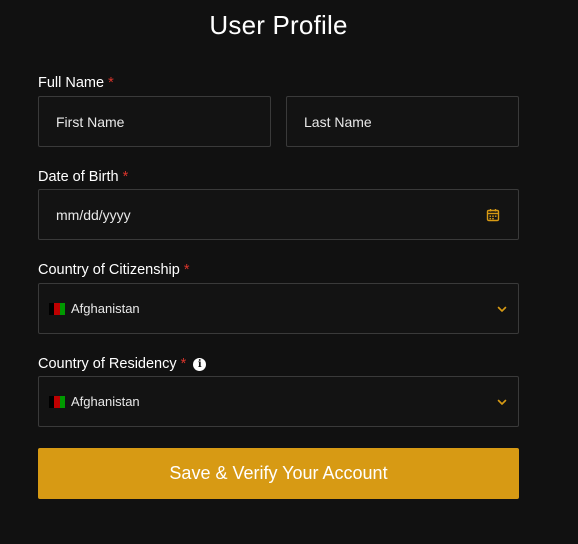  What do you see at coordinates (93, 214) in the screenshot?
I see `dob-placeholder: mm/dd/yyyy` at bounding box center [93, 214].